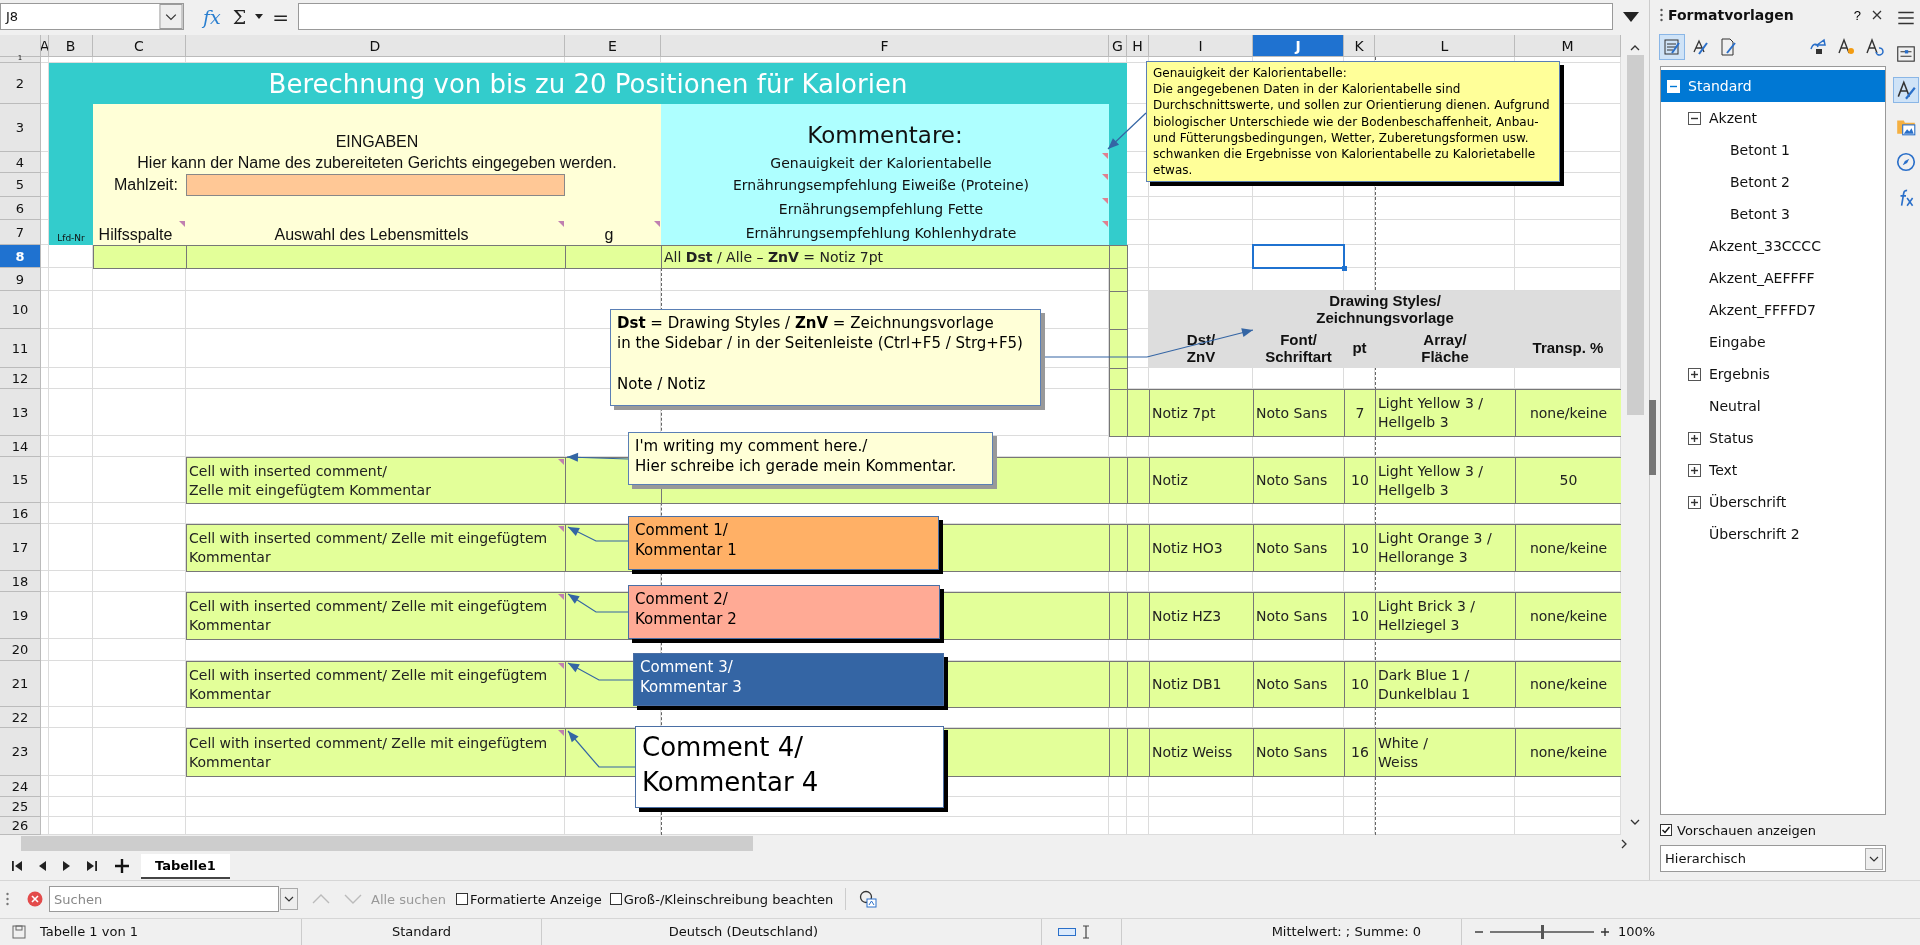 This screenshot has height=945, width=1920. Describe the element at coordinates (1773, 310) in the screenshot. I see `style-item: Akzent_FFFFD7` at that location.